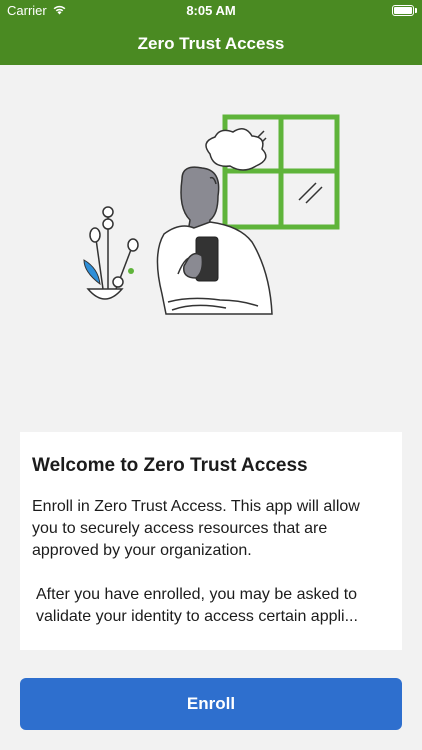  I want to click on status-bar: Carrier 8:05 AM, so click(211, 11).